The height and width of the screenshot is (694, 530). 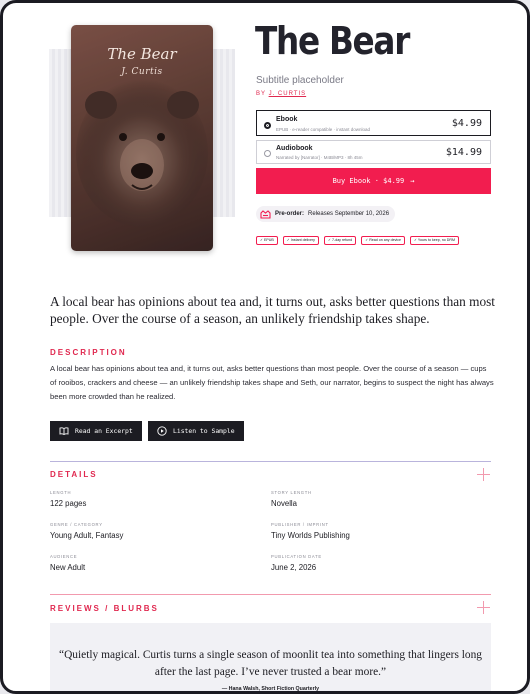 I want to click on author-link: J. CURTIS, so click(x=288, y=94).